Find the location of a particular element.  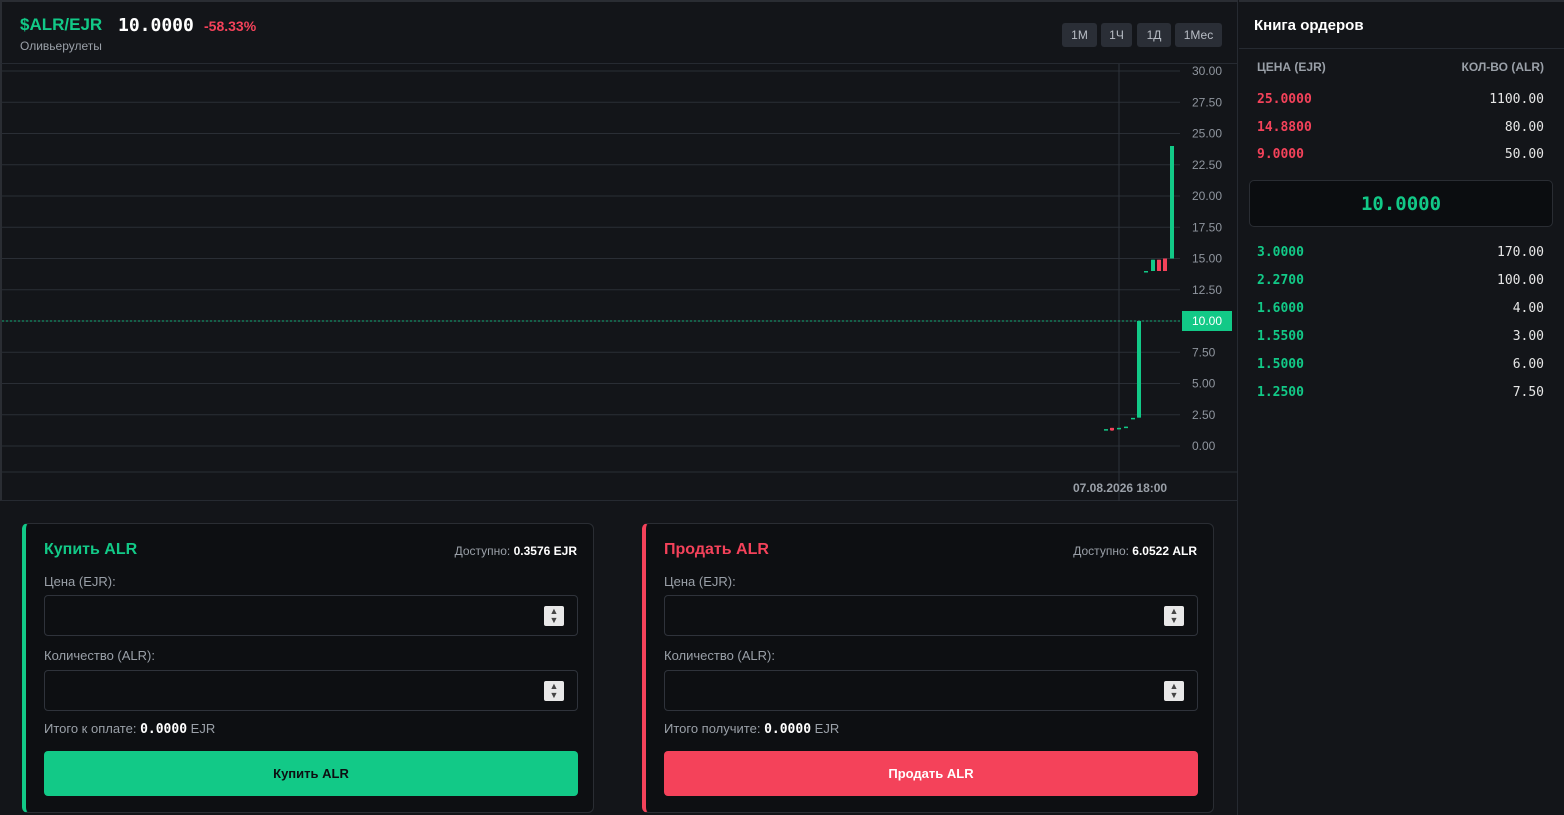

y-tick-label: 27.50 is located at coordinates (1207, 102).